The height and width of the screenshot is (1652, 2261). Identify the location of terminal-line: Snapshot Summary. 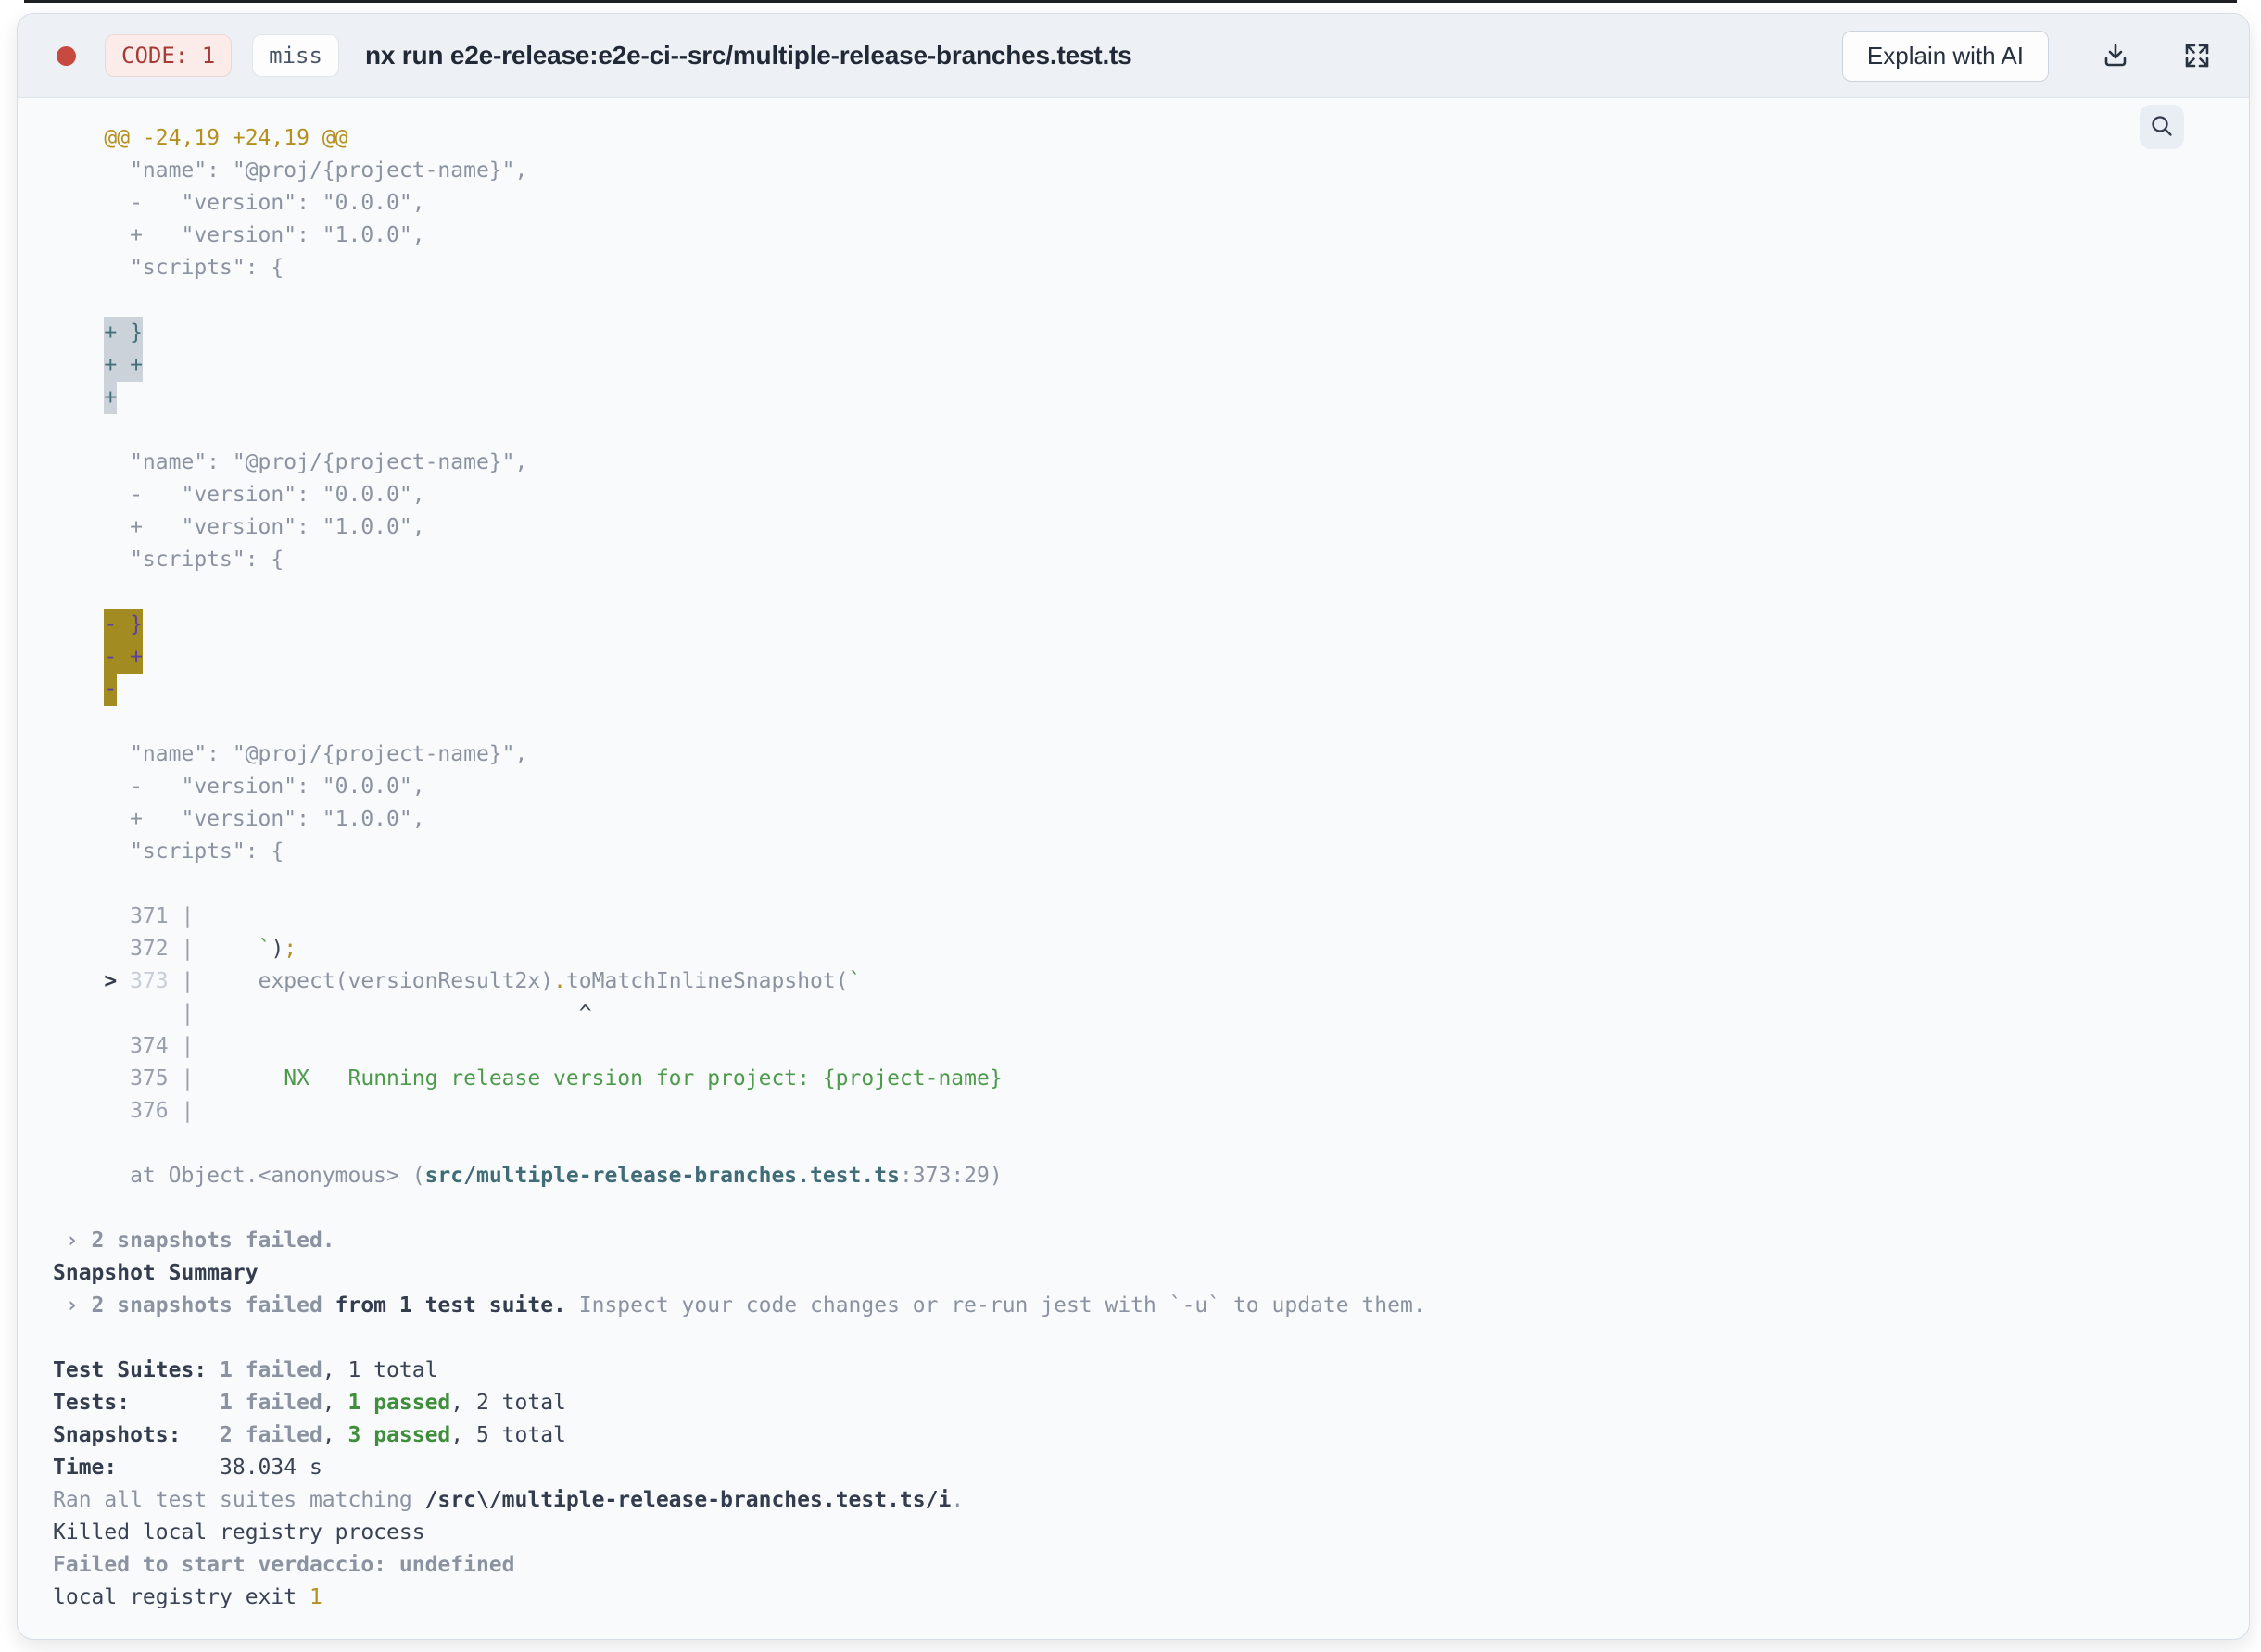
(156, 1273).